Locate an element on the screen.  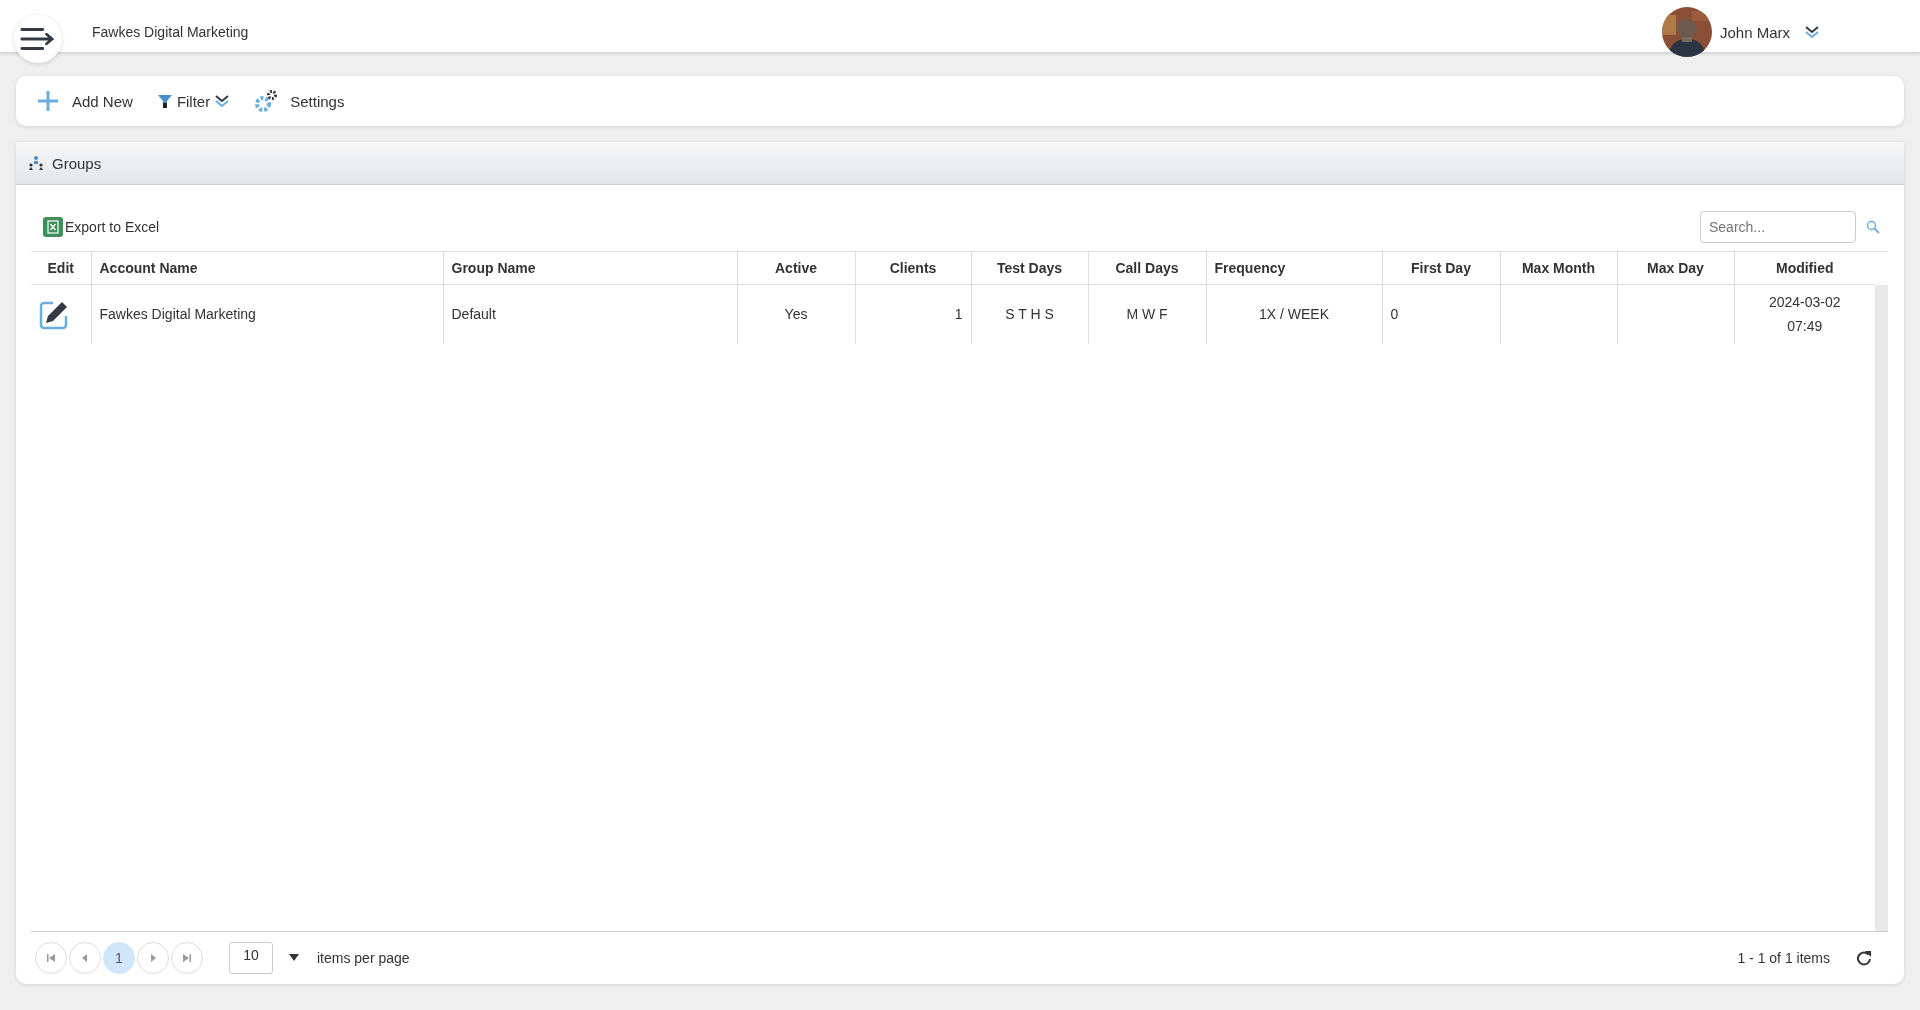
first-page-icon is located at coordinates (51, 958).